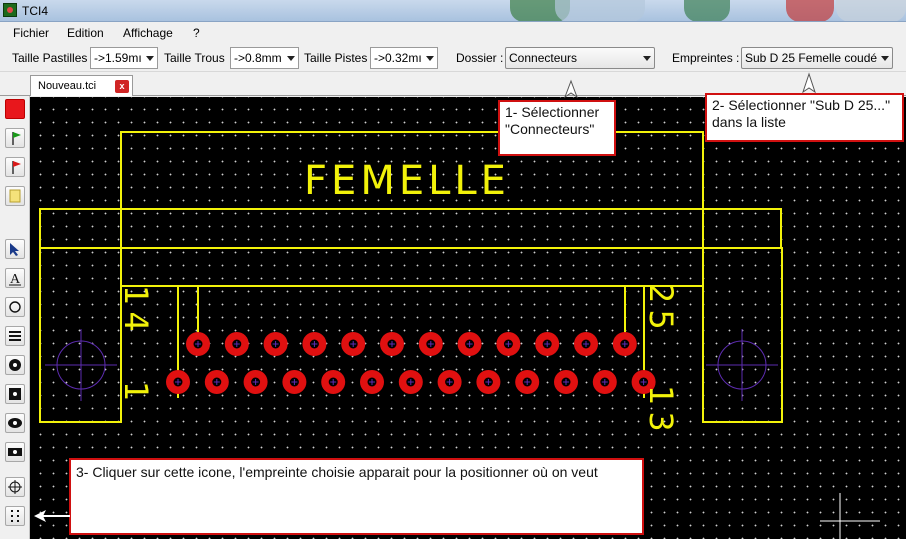 Image resolution: width=906 pixels, height=539 pixels. I want to click on window-title: TCI4, so click(35, 11).